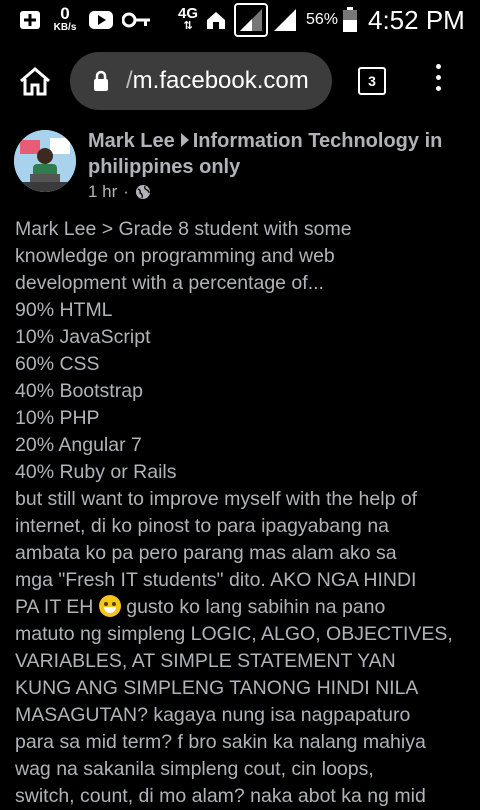 Image resolution: width=480 pixels, height=810 pixels. I want to click on home-data-icon, so click(216, 20).